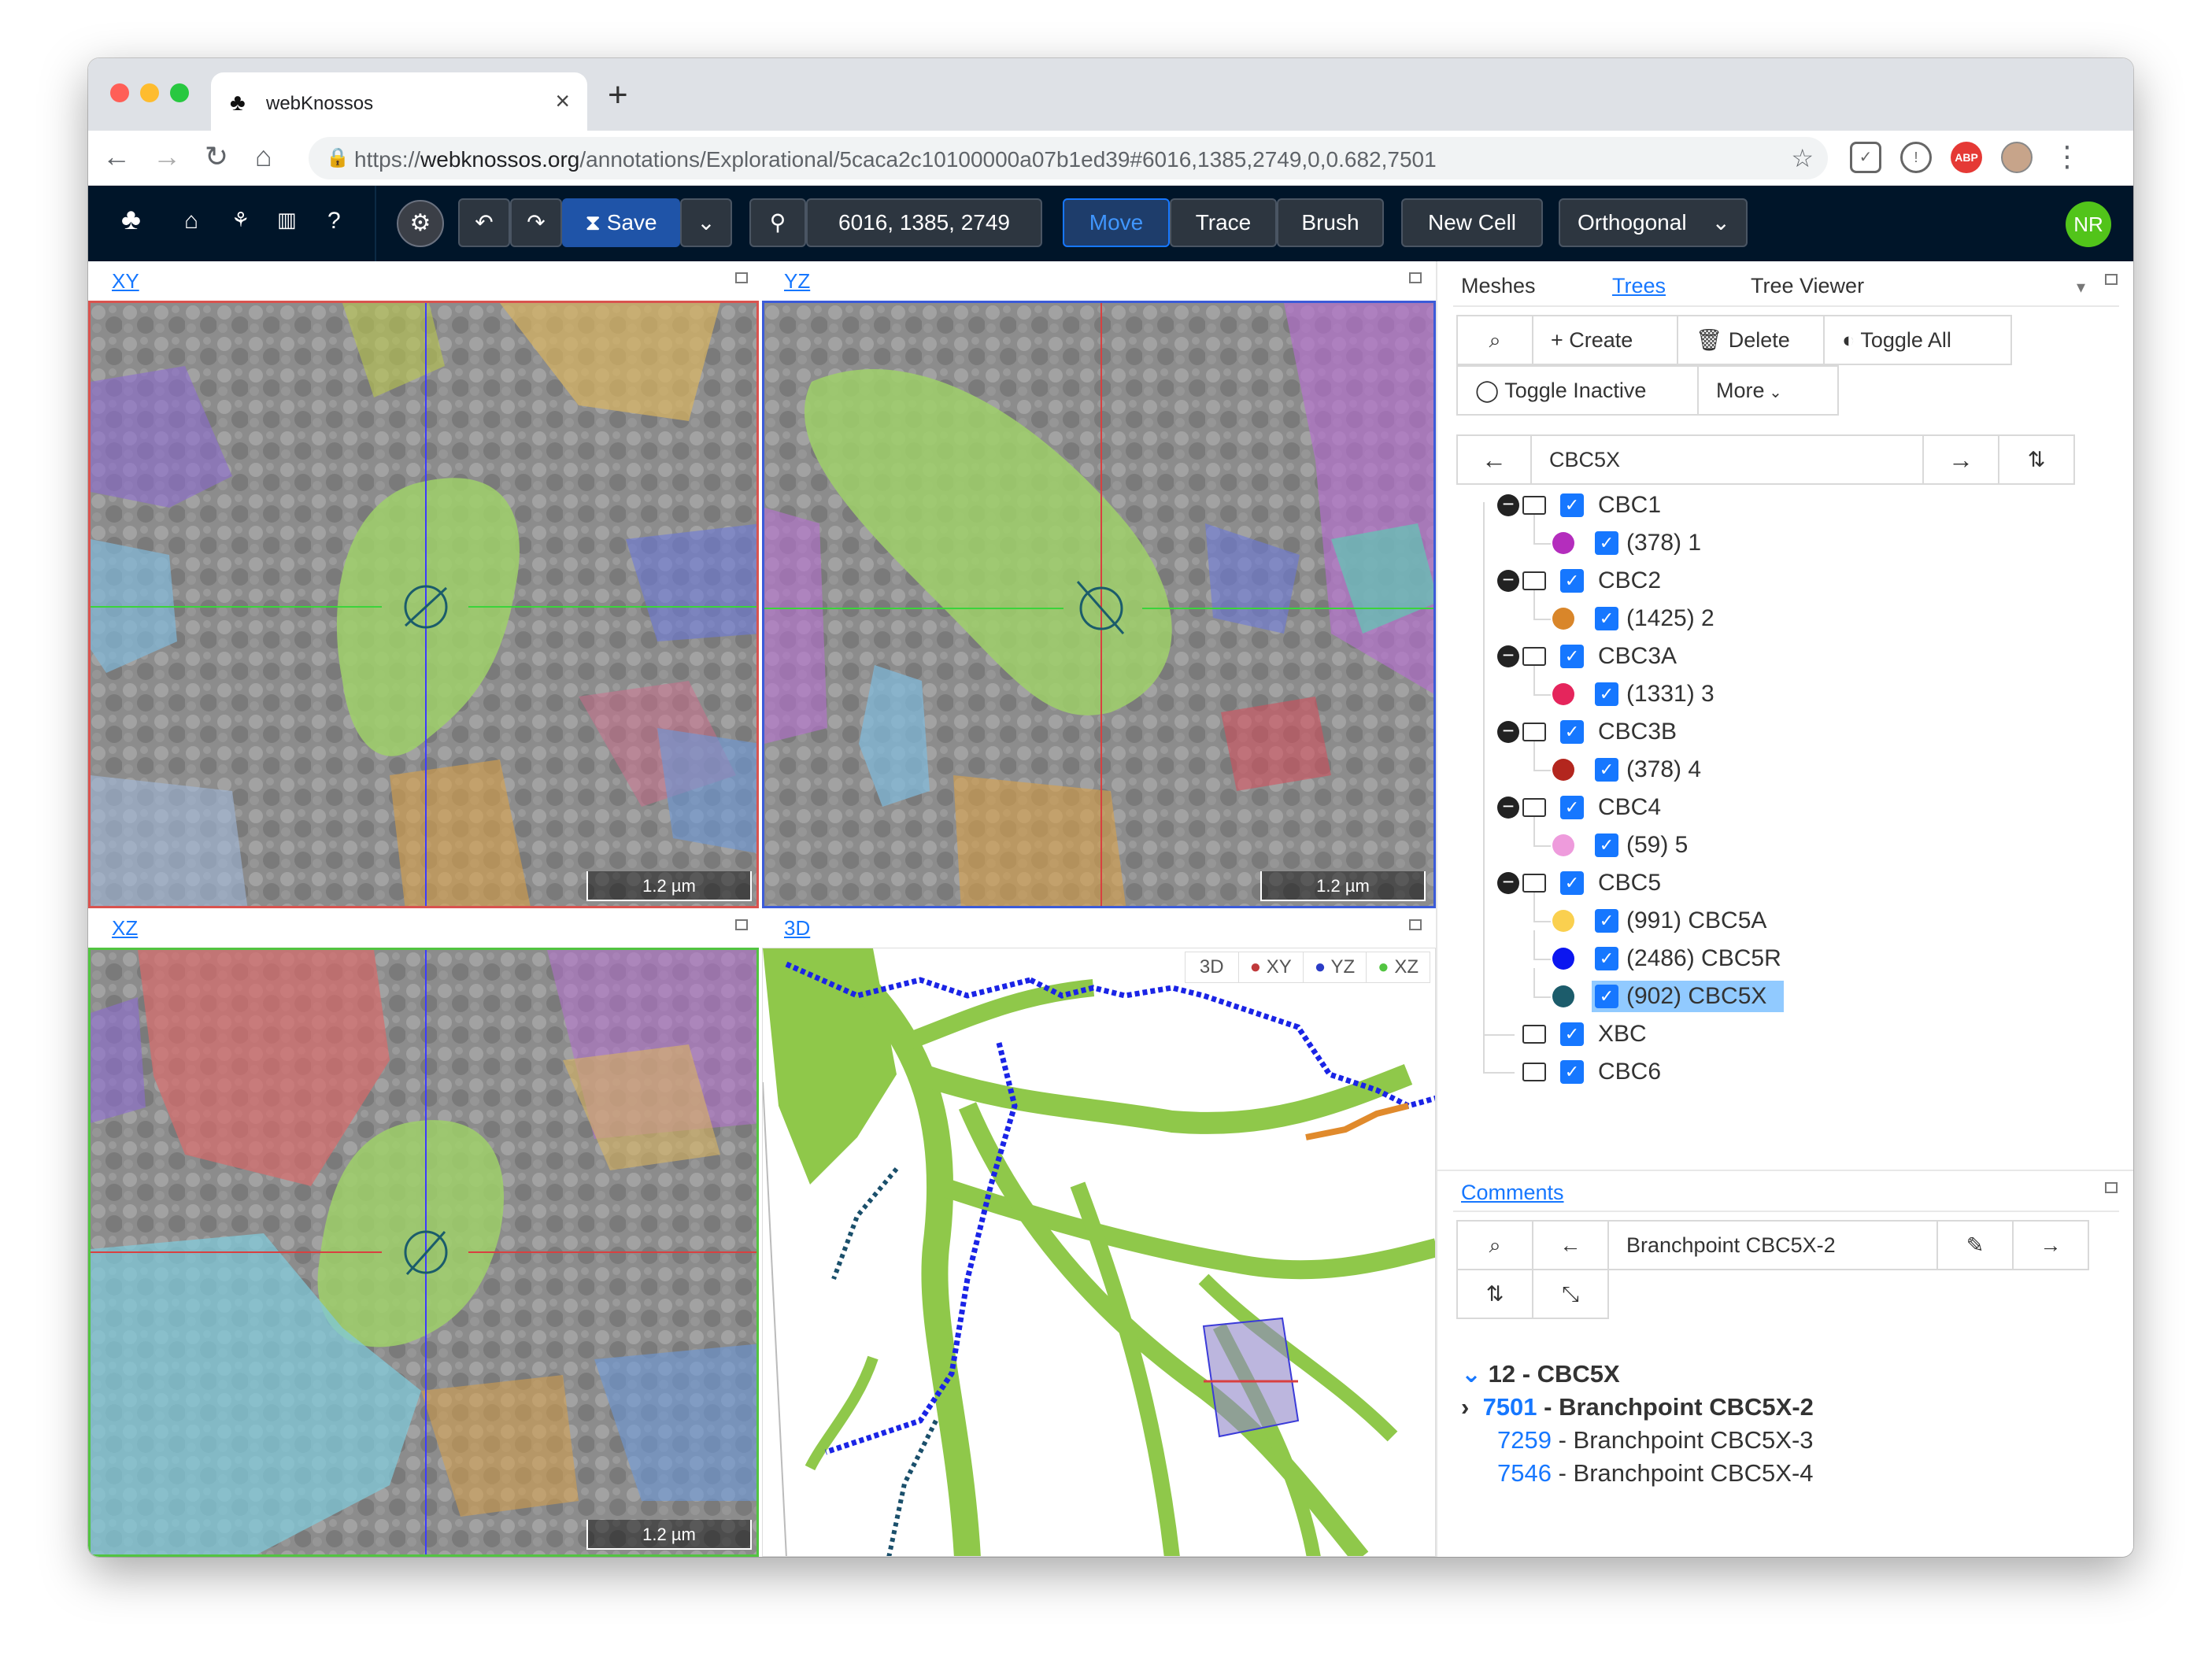 The height and width of the screenshot is (1667, 2212). I want to click on tree-item: (991) CBC5A, so click(1696, 921).